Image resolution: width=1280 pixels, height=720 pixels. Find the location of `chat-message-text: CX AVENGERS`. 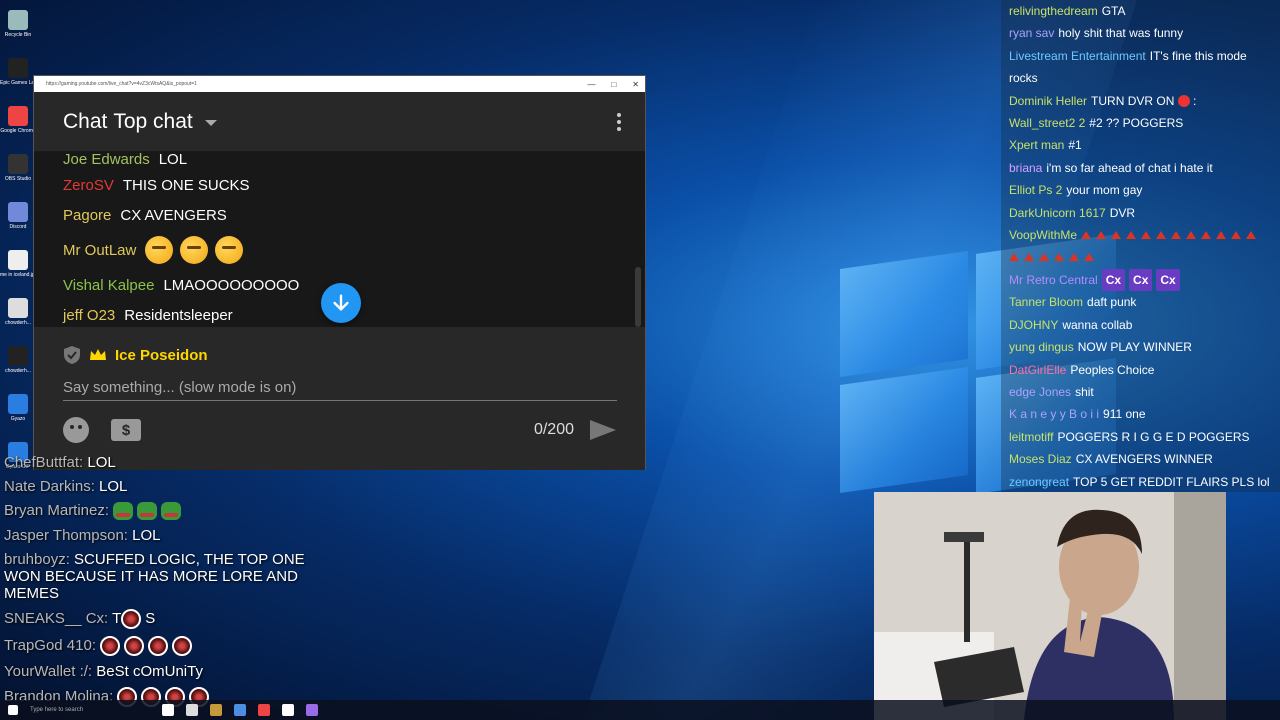

chat-message-text: CX AVENGERS is located at coordinates (173, 215).